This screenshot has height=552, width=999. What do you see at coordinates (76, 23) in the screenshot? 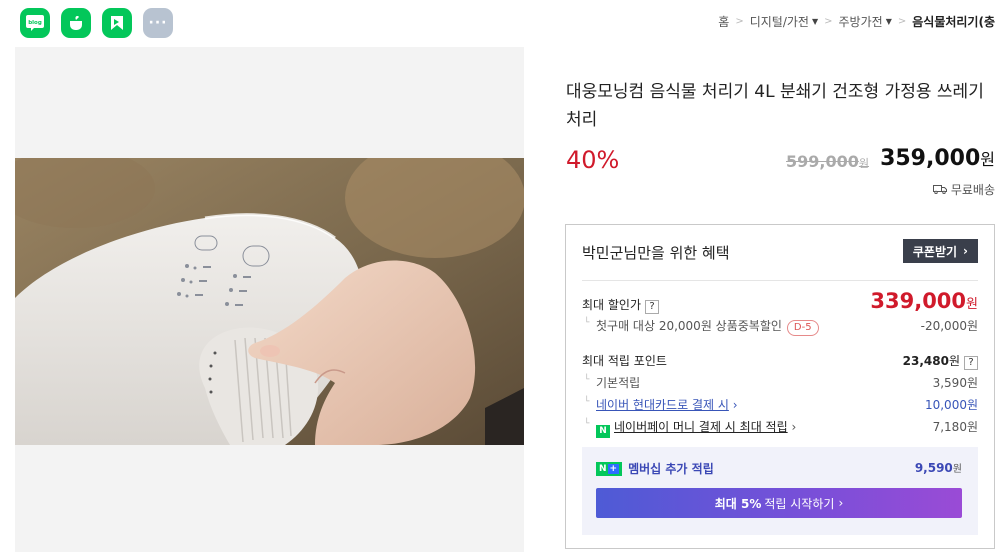
I see `cafe-share-icon` at bounding box center [76, 23].